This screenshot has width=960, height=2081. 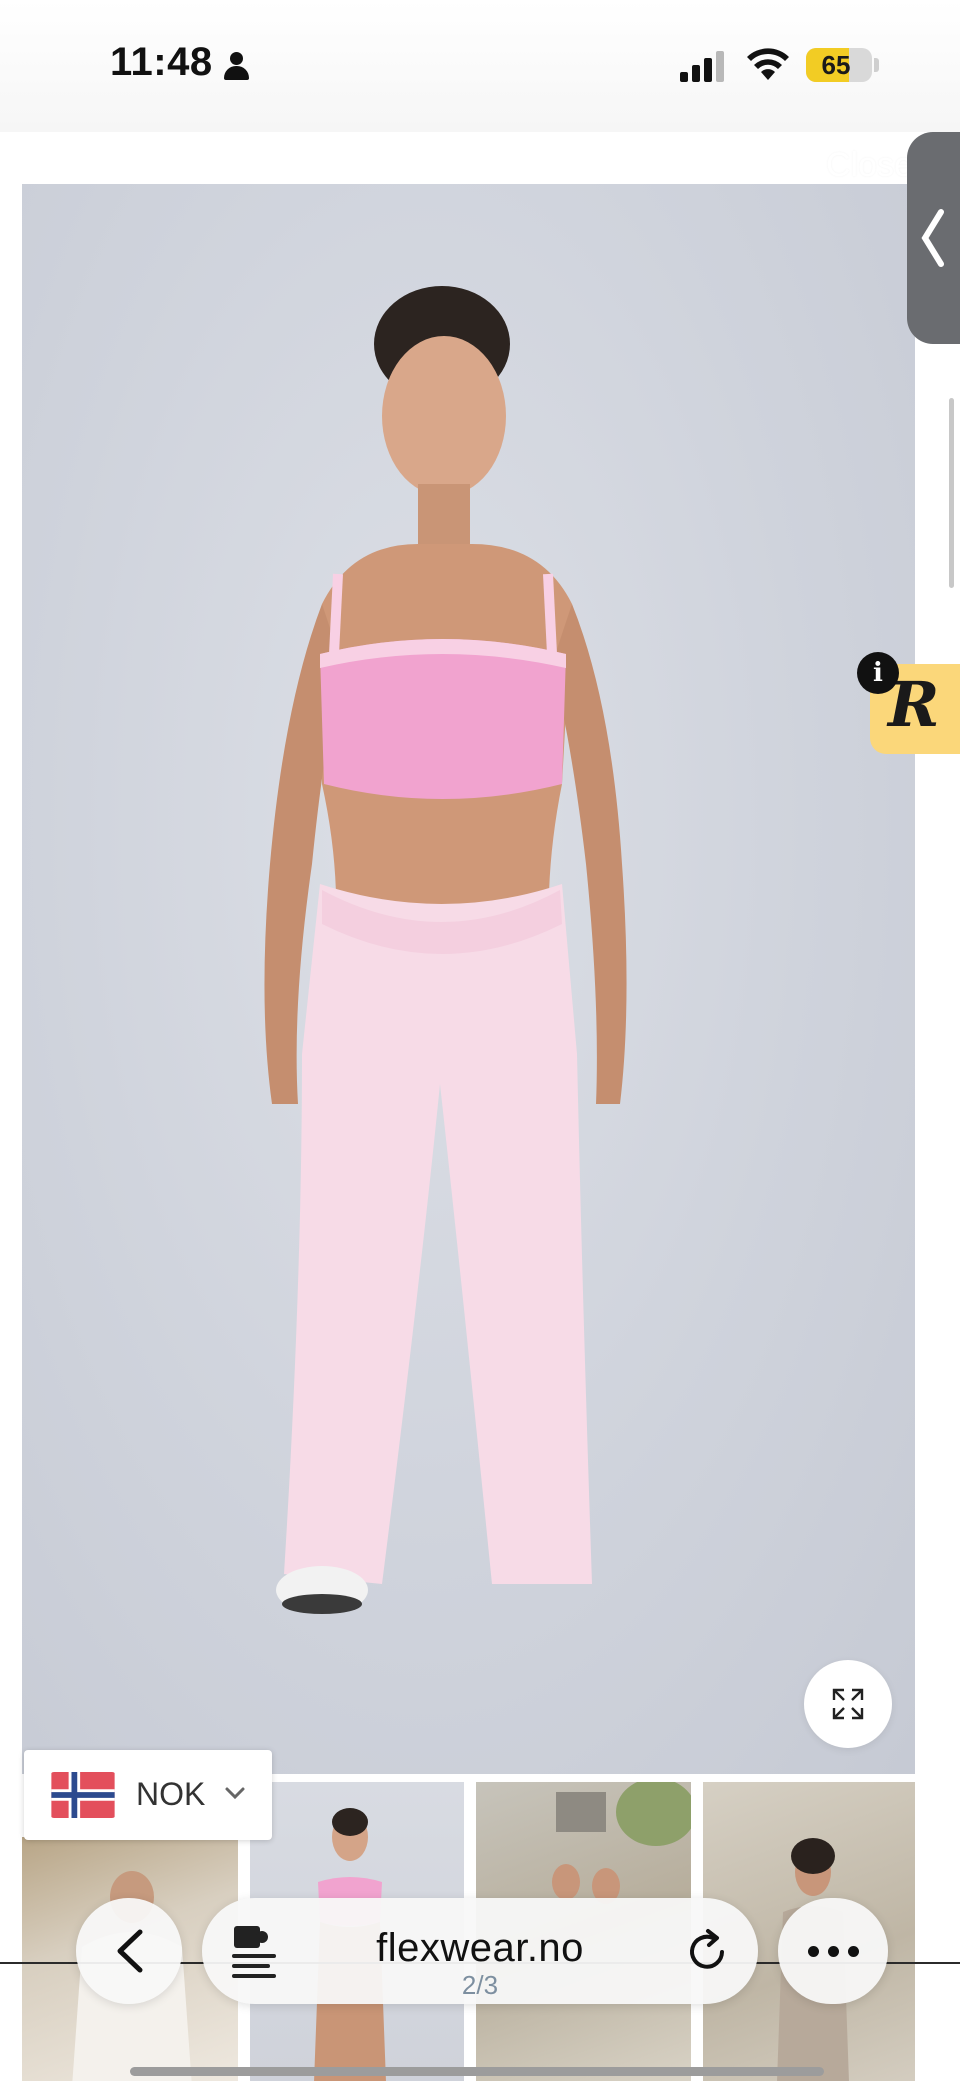 I want to click on expand-arrows-icon, so click(x=848, y=1704).